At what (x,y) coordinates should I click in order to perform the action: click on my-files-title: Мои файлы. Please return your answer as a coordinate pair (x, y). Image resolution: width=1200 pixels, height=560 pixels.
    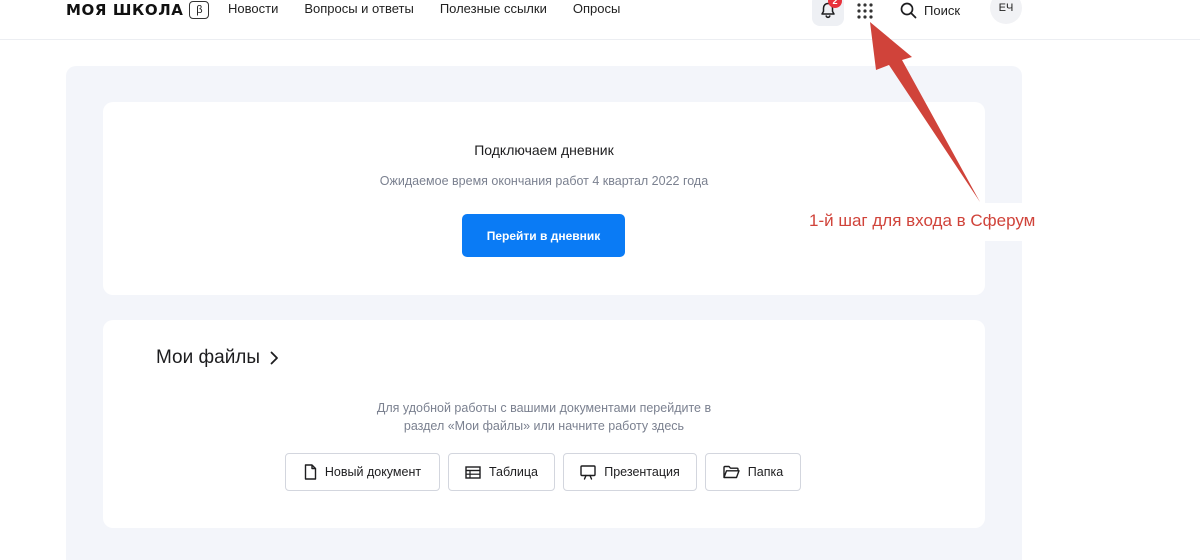
    Looking at the image, I should click on (208, 357).